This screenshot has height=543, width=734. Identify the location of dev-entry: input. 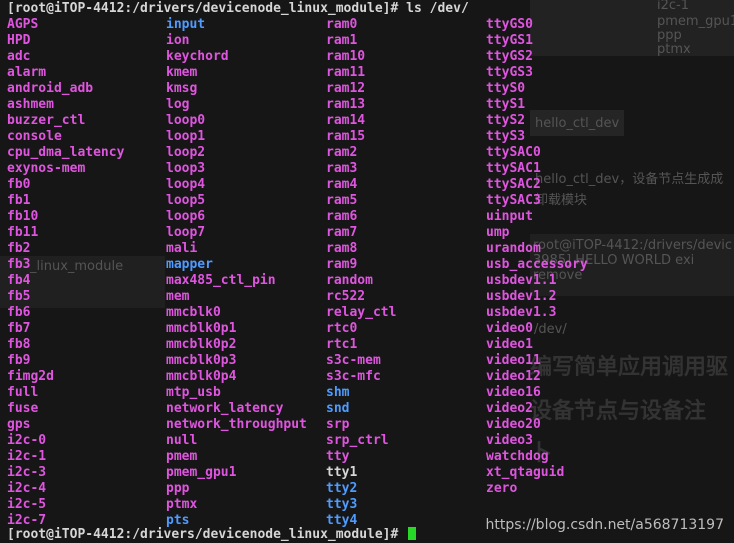
(186, 24).